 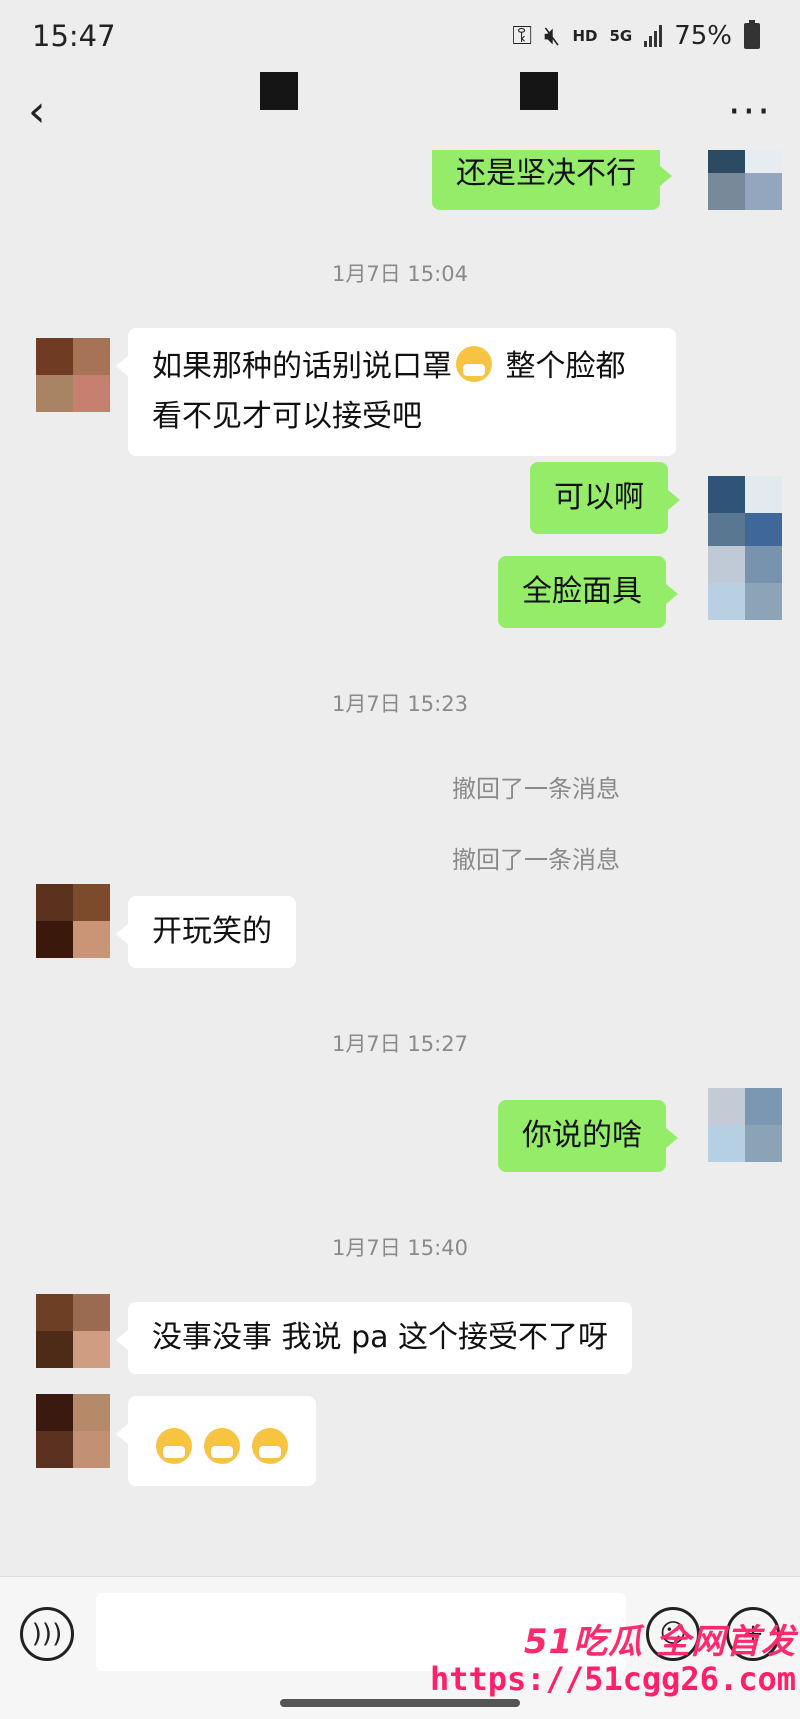 I want to click on message-bubble-incoming: 没事没事 我说 pa 这个接受不了呀, so click(x=374, y=1338).